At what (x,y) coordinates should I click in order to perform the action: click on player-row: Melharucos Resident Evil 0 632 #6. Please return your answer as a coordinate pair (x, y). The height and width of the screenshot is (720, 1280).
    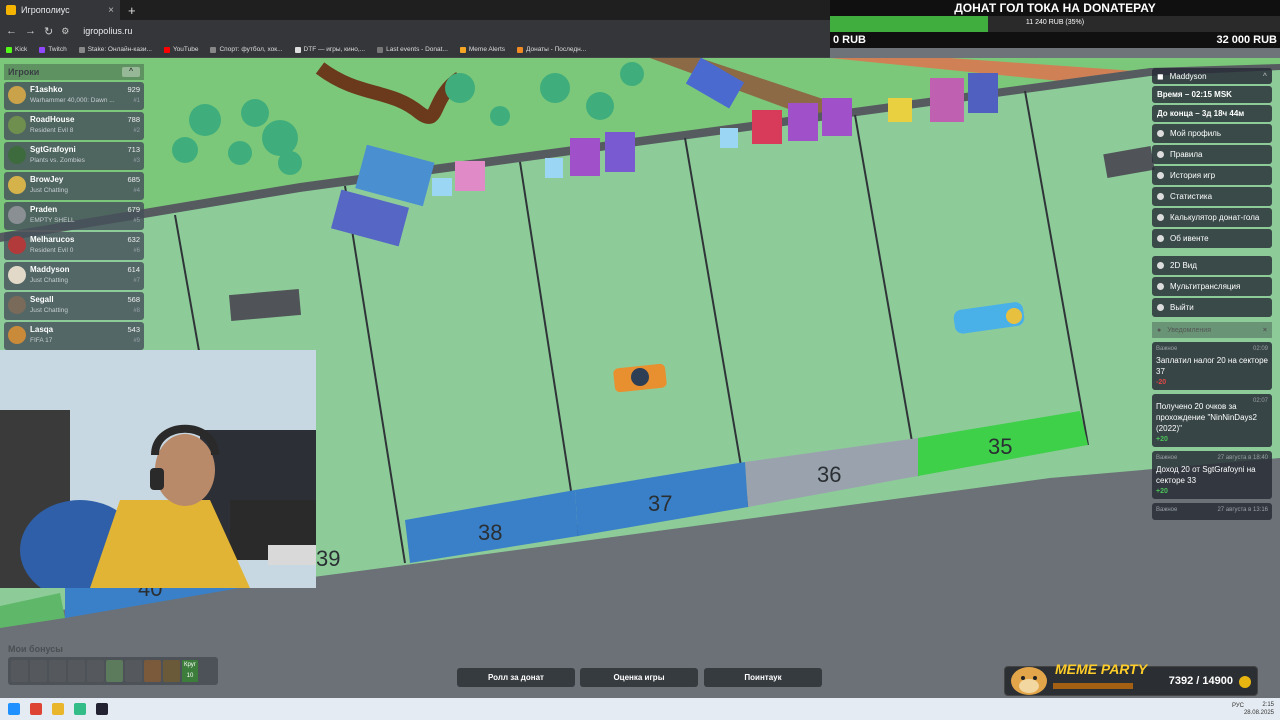
    Looking at the image, I should click on (74, 246).